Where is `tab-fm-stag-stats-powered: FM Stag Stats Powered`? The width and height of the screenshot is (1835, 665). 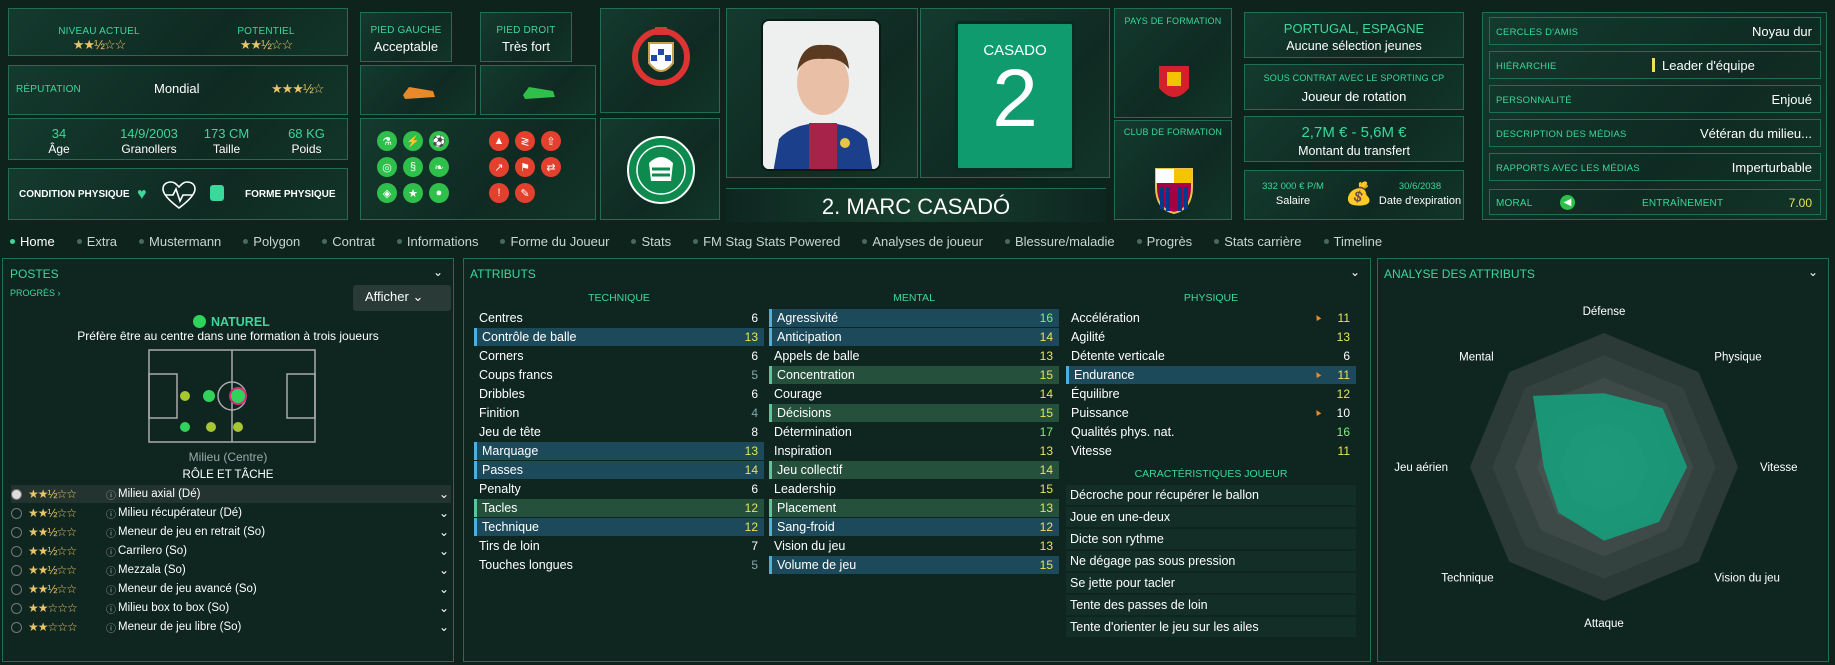 tab-fm-stag-stats-powered: FM Stag Stats Powered is located at coordinates (766, 241).